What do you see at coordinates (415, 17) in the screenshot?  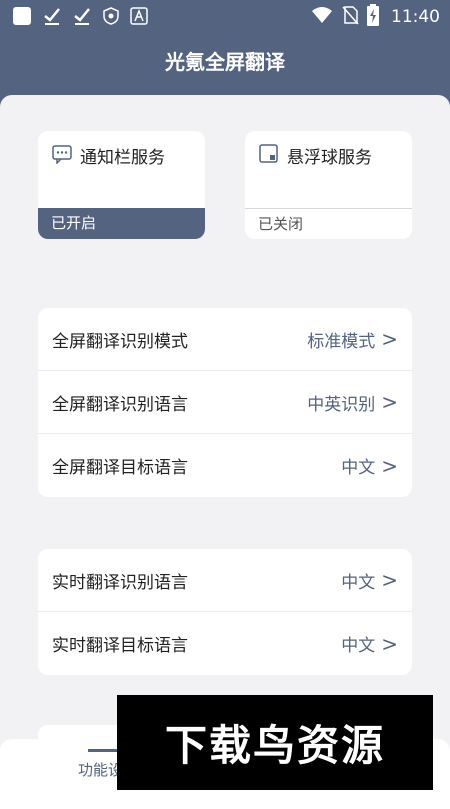 I see `status-time: 11:40` at bounding box center [415, 17].